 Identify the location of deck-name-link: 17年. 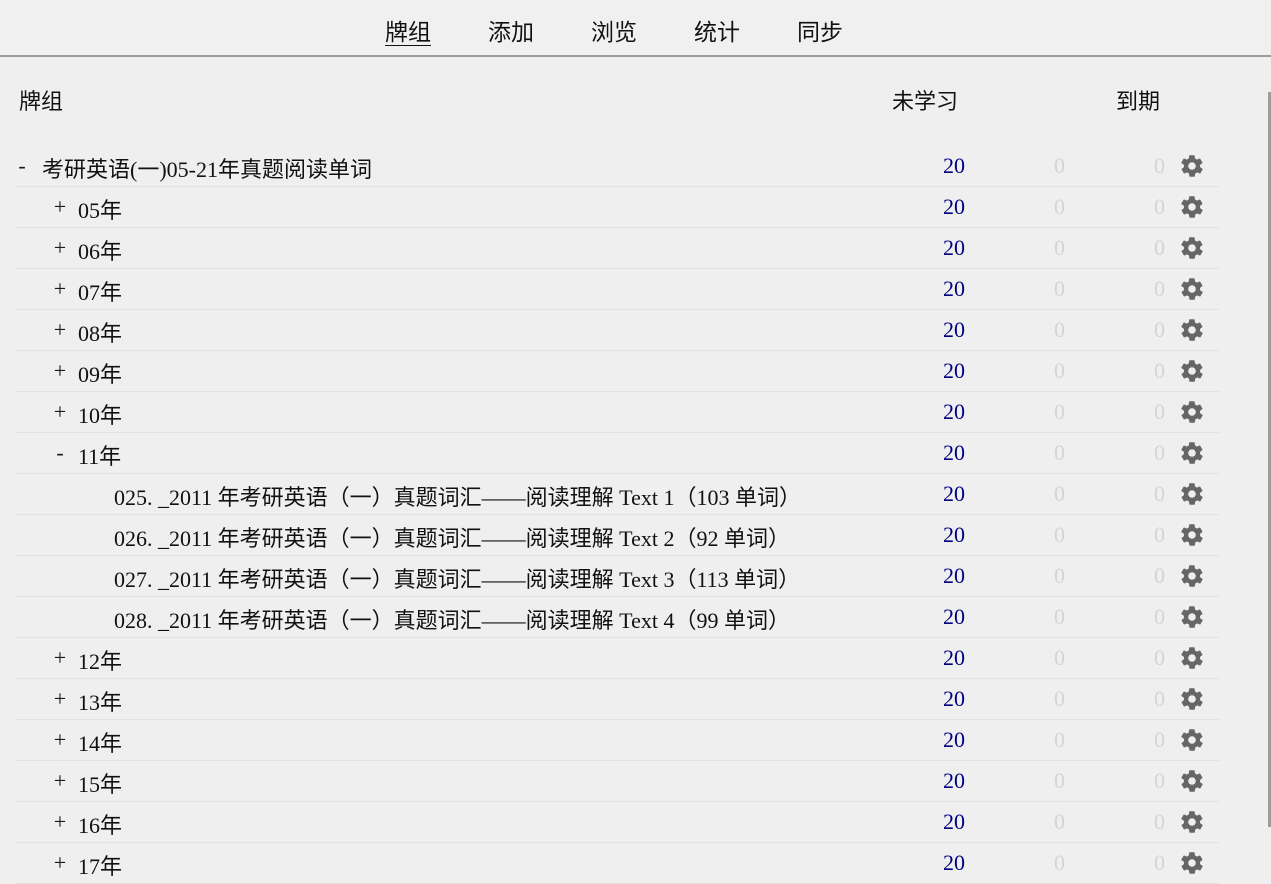
(100, 865).